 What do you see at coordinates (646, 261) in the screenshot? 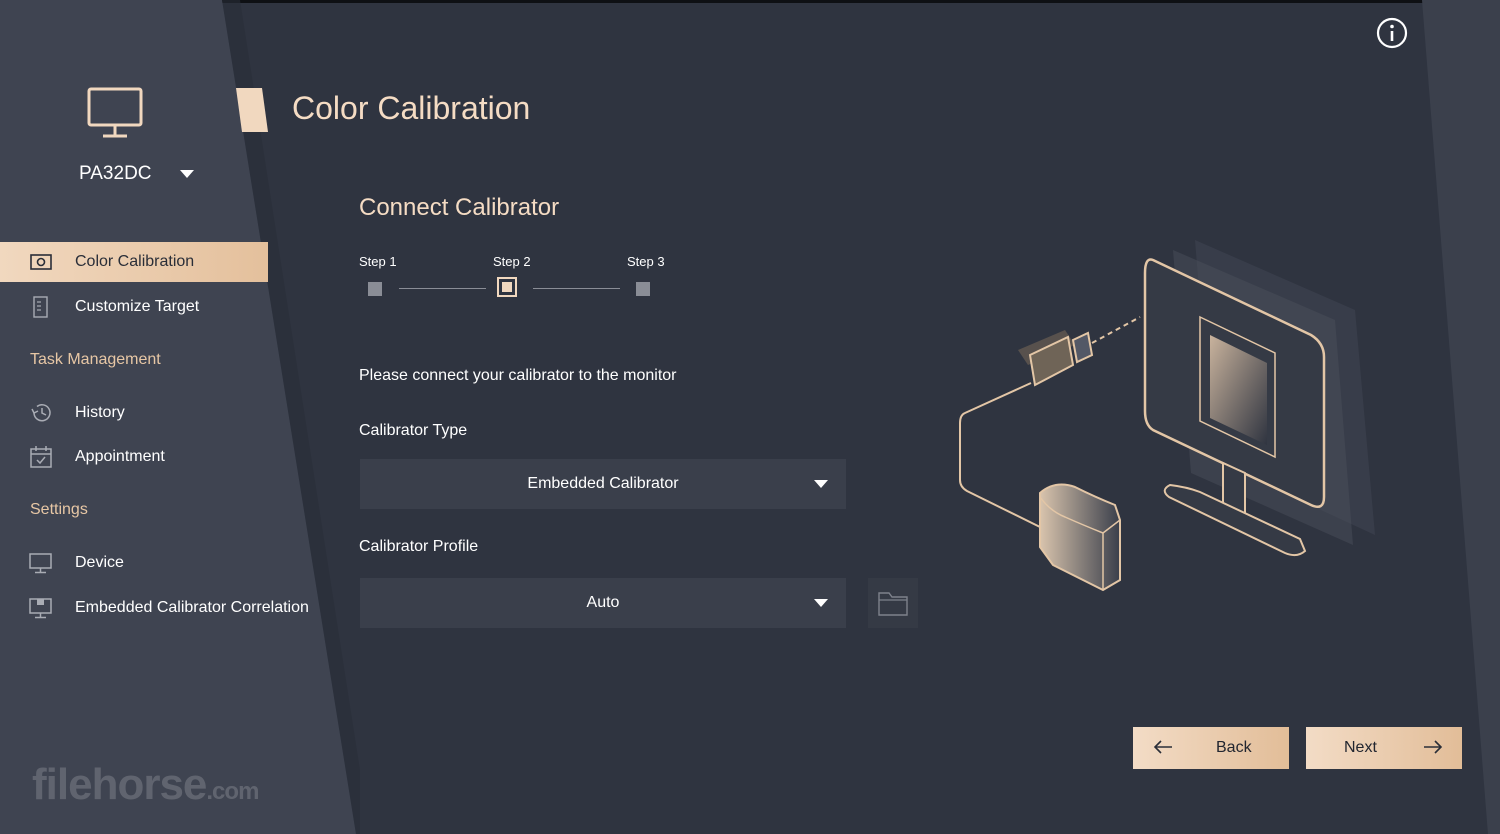
I see `step-3-label: Step 3` at bounding box center [646, 261].